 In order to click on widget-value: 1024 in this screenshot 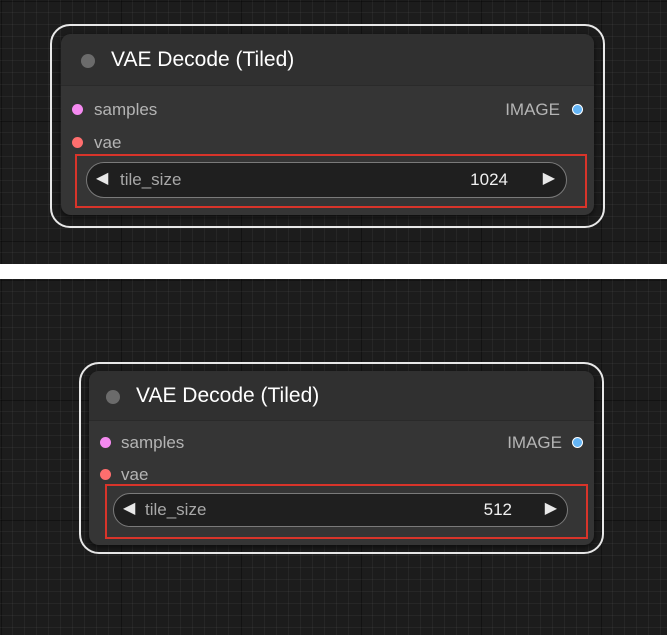, I will do `click(489, 180)`.